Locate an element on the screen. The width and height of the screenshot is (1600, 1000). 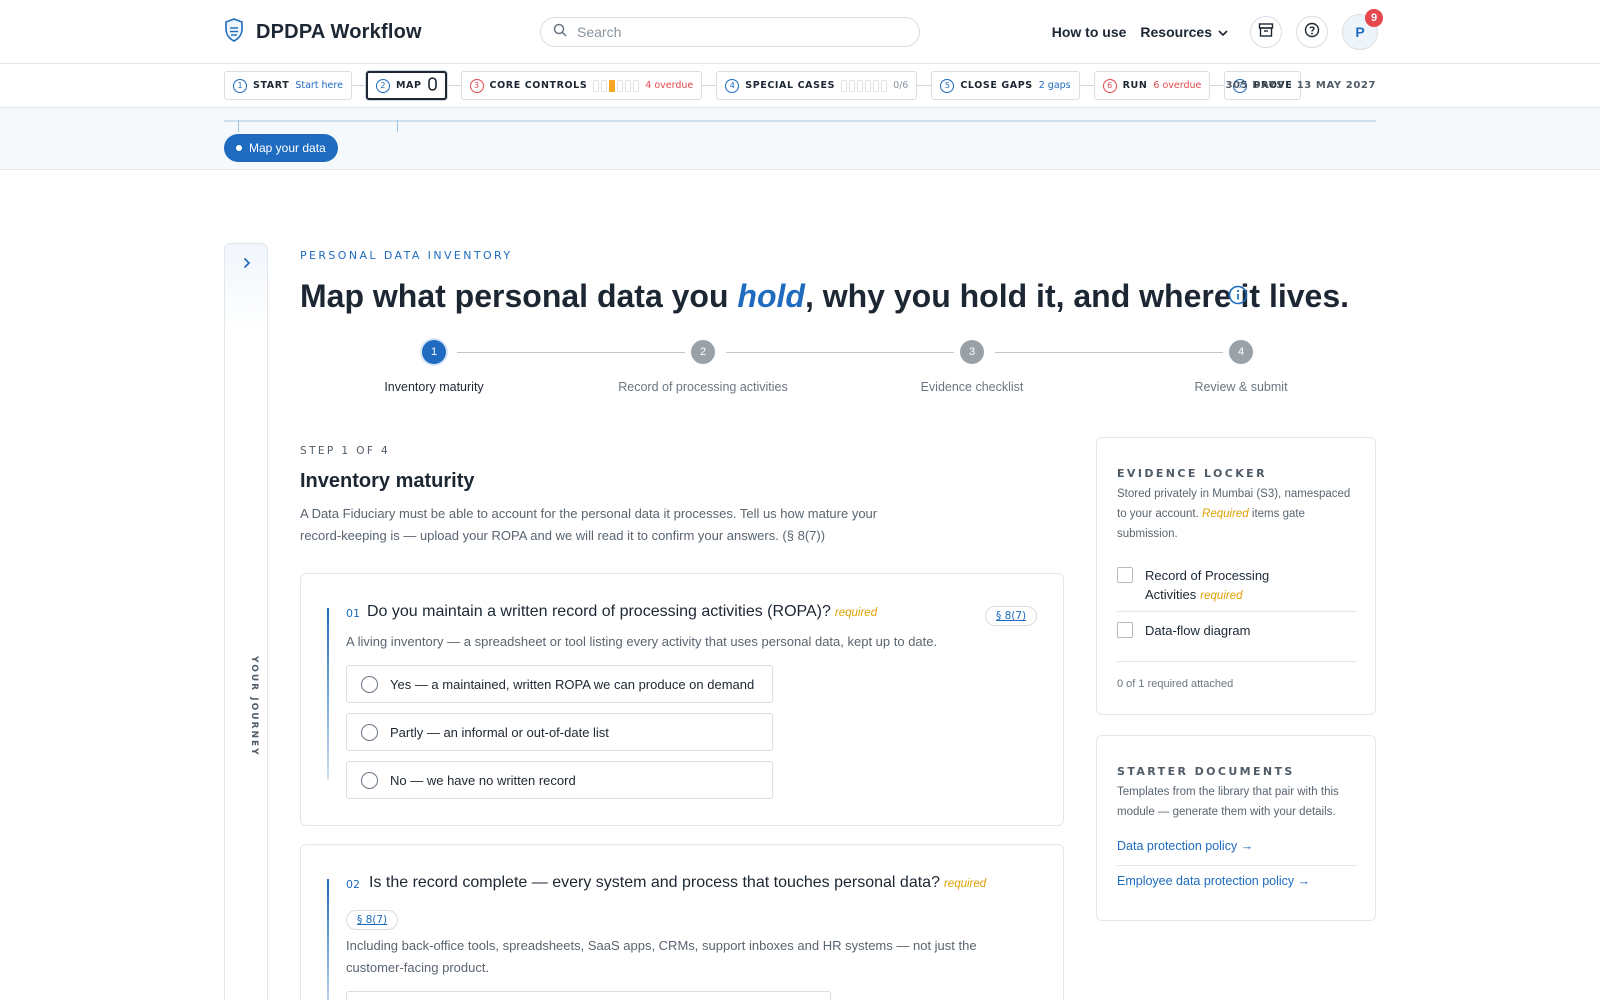
deadline-countdown: 305 DAYS · 13 MAY 2027 is located at coordinates (1300, 85).